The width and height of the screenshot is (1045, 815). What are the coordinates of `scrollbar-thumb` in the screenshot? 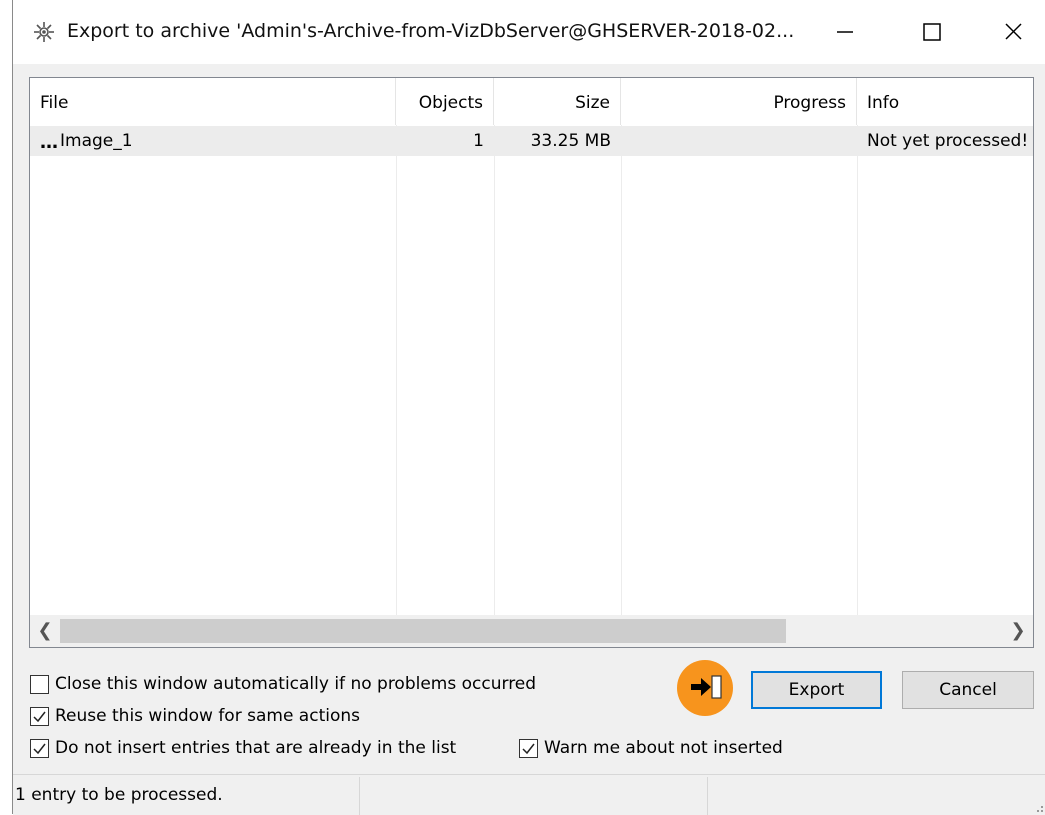 It's located at (423, 631).